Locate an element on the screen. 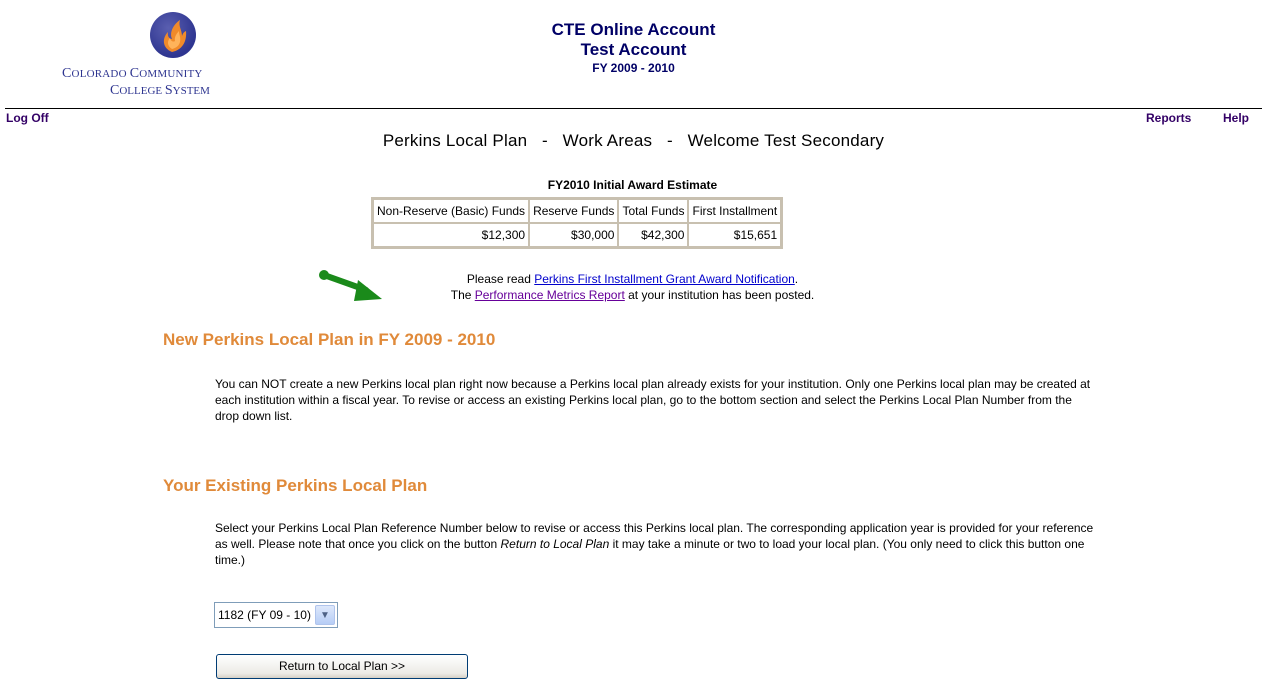  return-to-local-plan-button: Return to Local Plan >> is located at coordinates (342, 666).